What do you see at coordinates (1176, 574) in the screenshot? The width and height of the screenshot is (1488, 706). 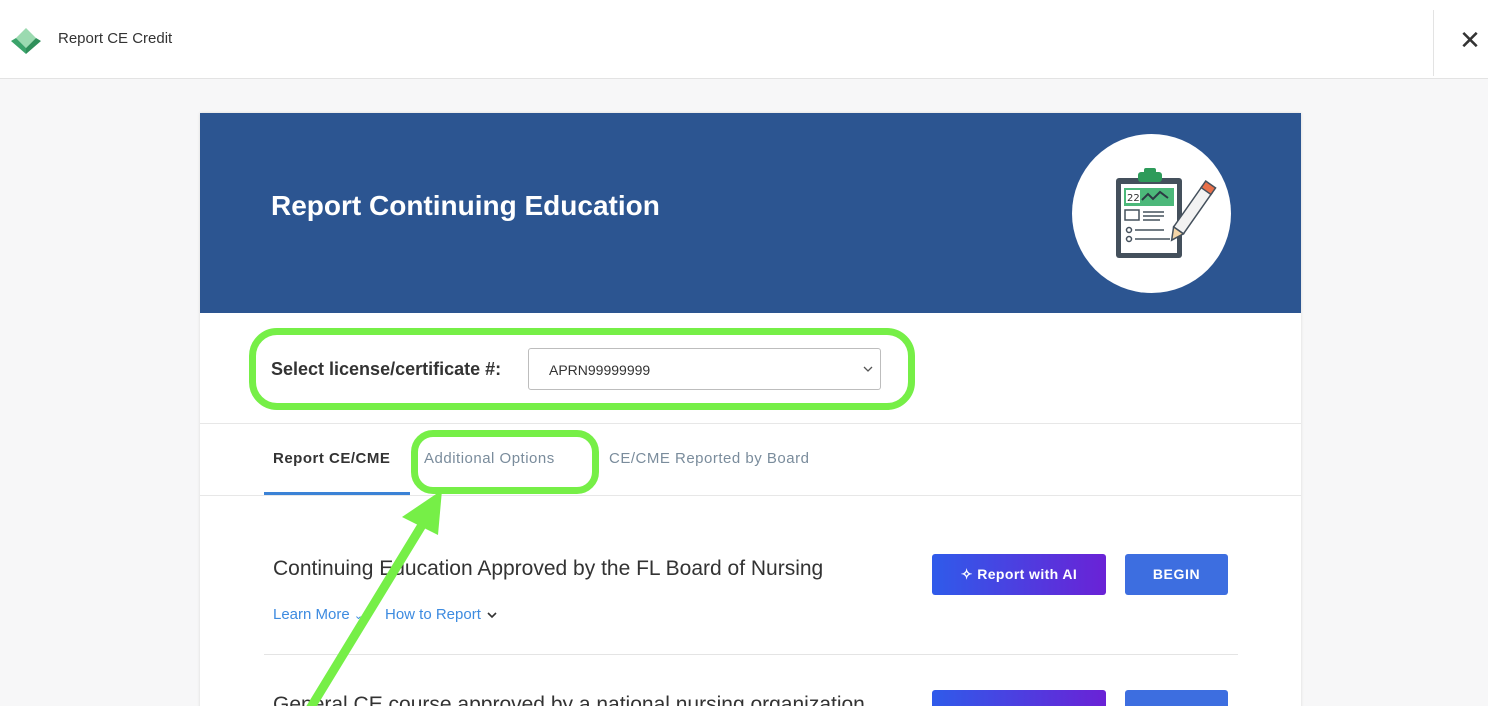 I see `begin-button: BEGIN` at bounding box center [1176, 574].